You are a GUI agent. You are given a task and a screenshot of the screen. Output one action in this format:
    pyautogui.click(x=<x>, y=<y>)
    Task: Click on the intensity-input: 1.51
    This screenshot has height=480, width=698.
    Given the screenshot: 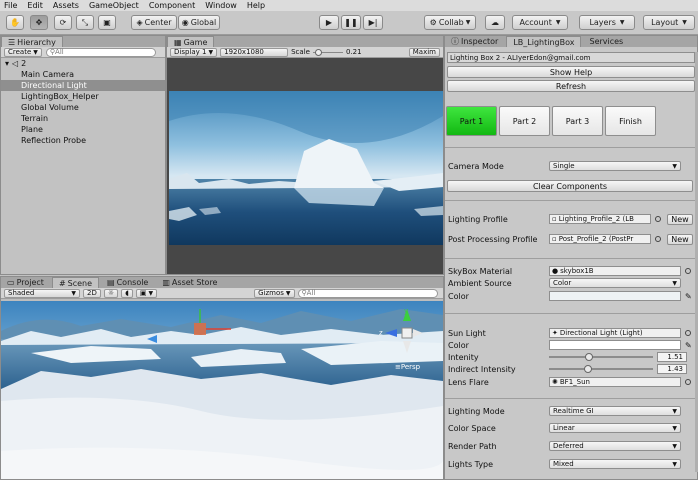 What is the action you would take?
    pyautogui.click(x=672, y=357)
    